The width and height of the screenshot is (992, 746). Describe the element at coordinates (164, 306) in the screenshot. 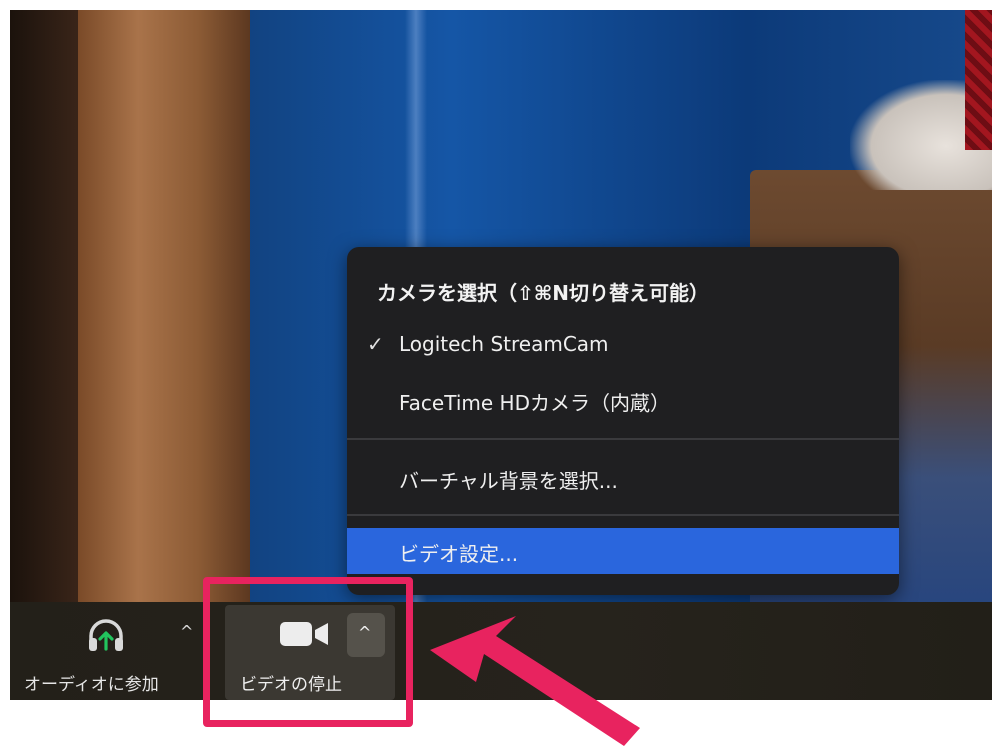

I see `background-door-frame` at that location.